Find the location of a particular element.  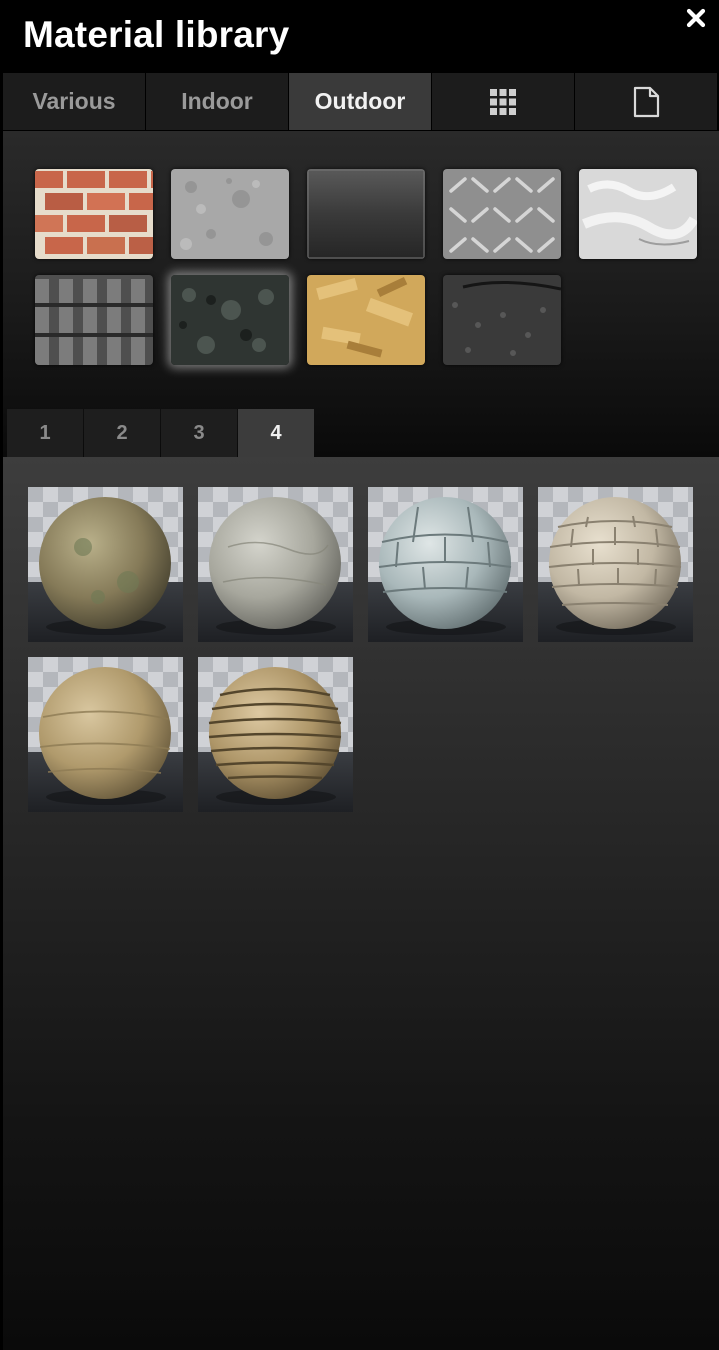

page-tab-4: 4 is located at coordinates (276, 433).